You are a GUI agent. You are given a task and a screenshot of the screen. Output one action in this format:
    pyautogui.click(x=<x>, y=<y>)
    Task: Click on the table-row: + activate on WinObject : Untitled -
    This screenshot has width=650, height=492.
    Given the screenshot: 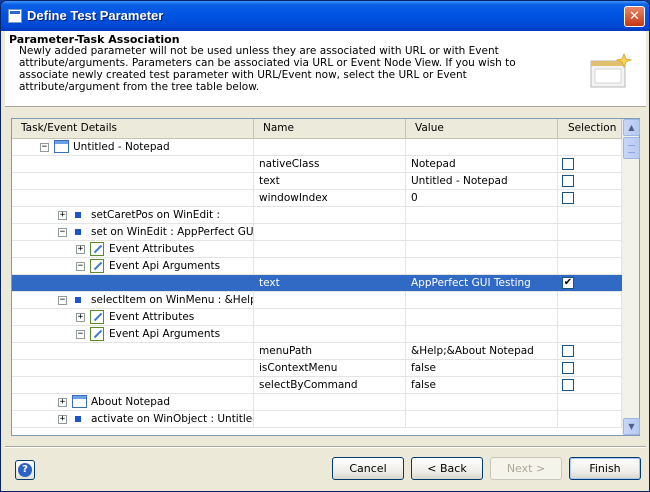 What is the action you would take?
    pyautogui.click(x=317, y=419)
    